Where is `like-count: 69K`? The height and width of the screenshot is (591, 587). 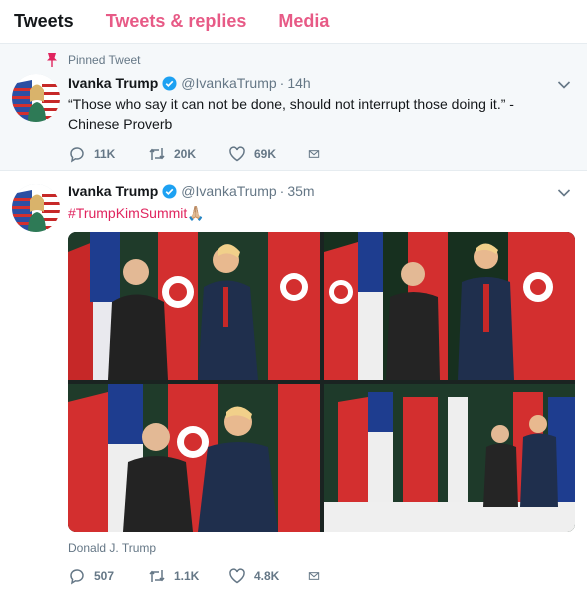
like-count: 69K is located at coordinates (265, 154).